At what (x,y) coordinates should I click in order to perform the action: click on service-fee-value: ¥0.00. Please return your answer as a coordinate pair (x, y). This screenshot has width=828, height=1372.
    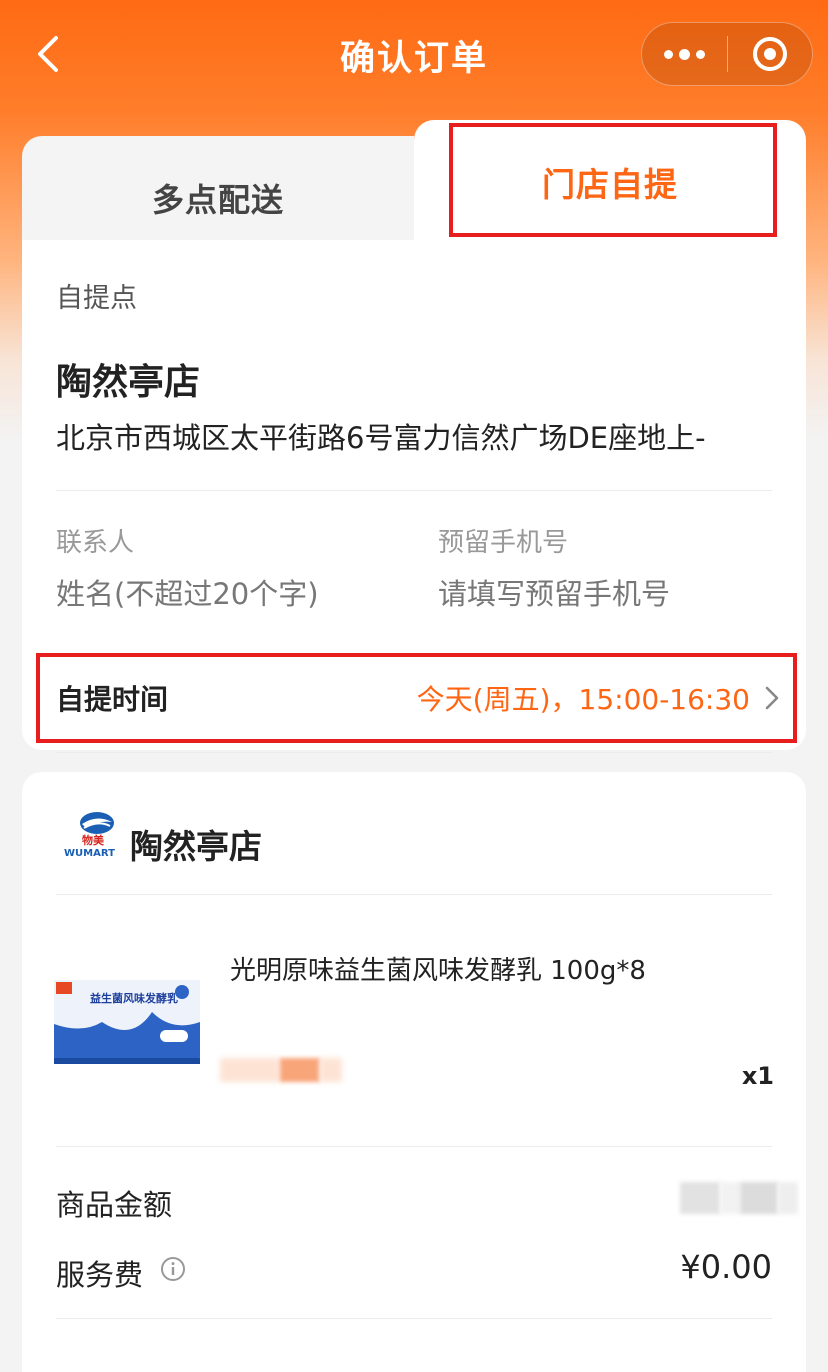
    Looking at the image, I should click on (726, 1267).